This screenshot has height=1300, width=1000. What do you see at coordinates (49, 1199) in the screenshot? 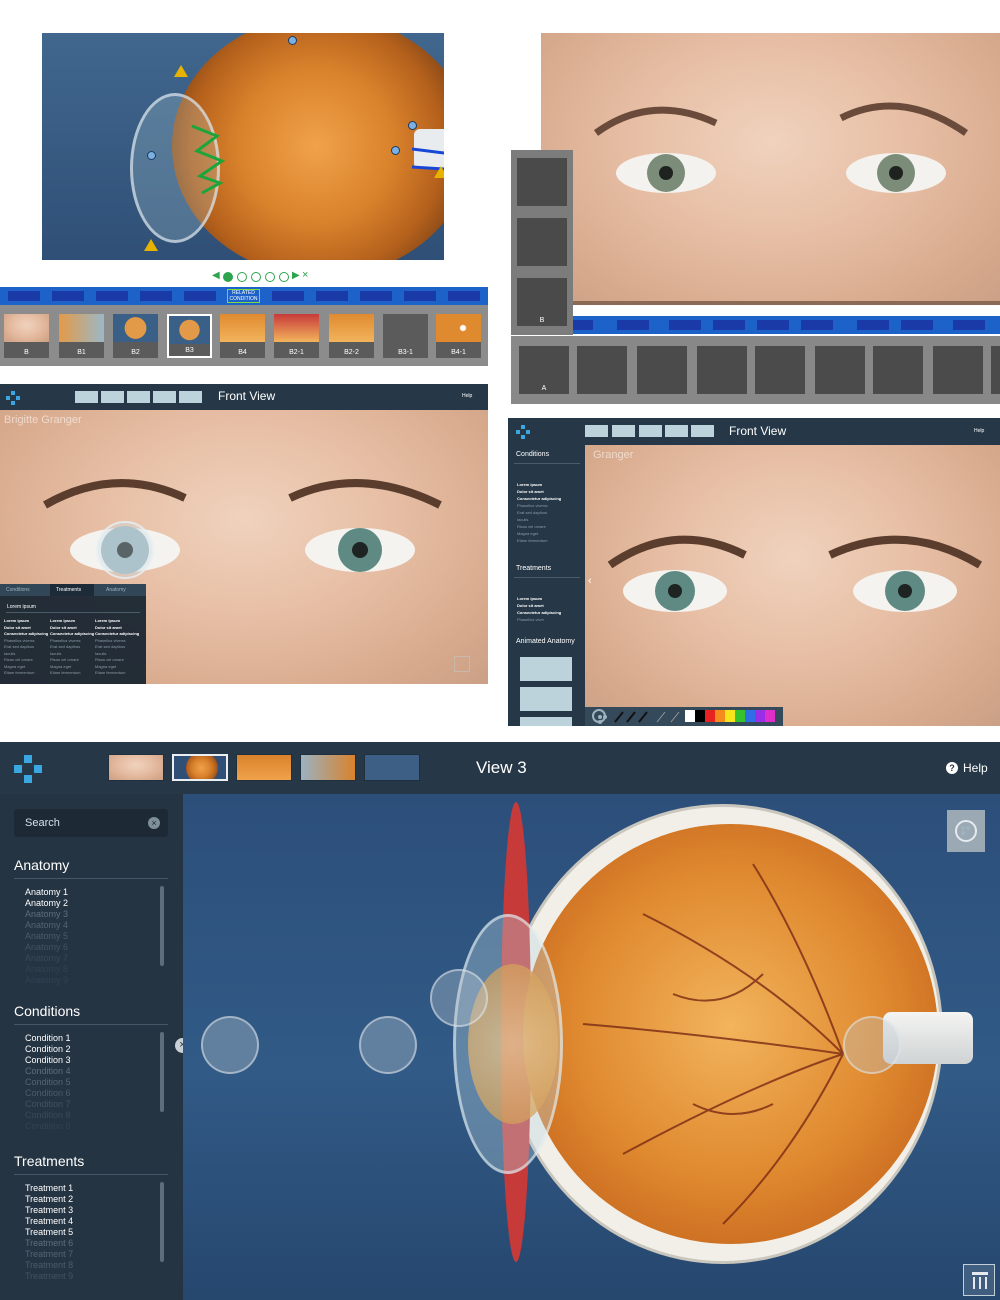
I see `list-item: Treatment 2` at bounding box center [49, 1199].